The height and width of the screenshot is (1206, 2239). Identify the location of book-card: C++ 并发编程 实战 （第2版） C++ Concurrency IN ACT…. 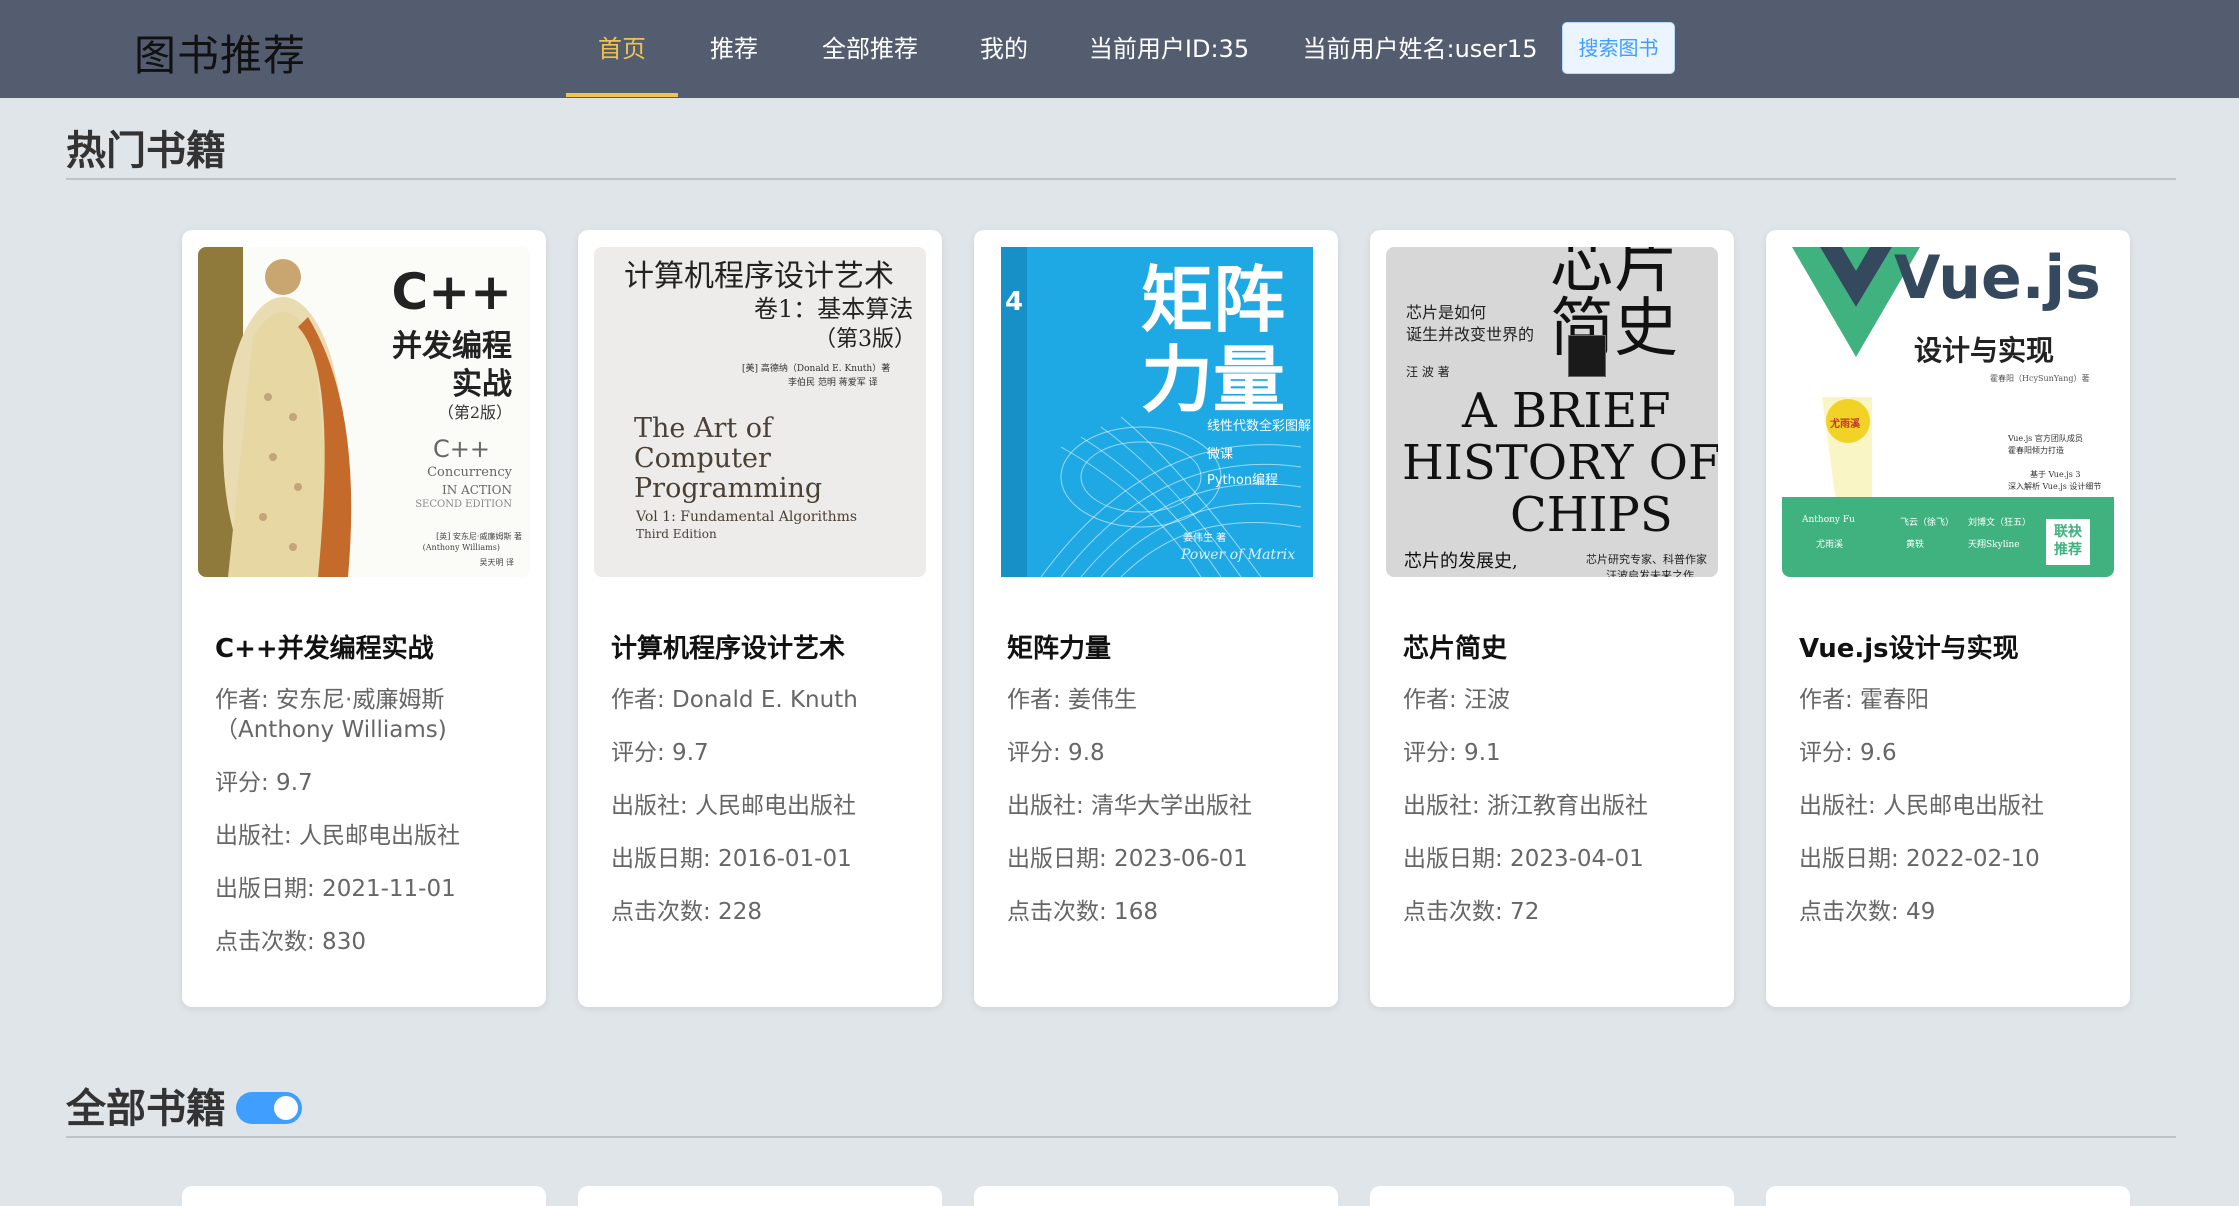
(364, 618).